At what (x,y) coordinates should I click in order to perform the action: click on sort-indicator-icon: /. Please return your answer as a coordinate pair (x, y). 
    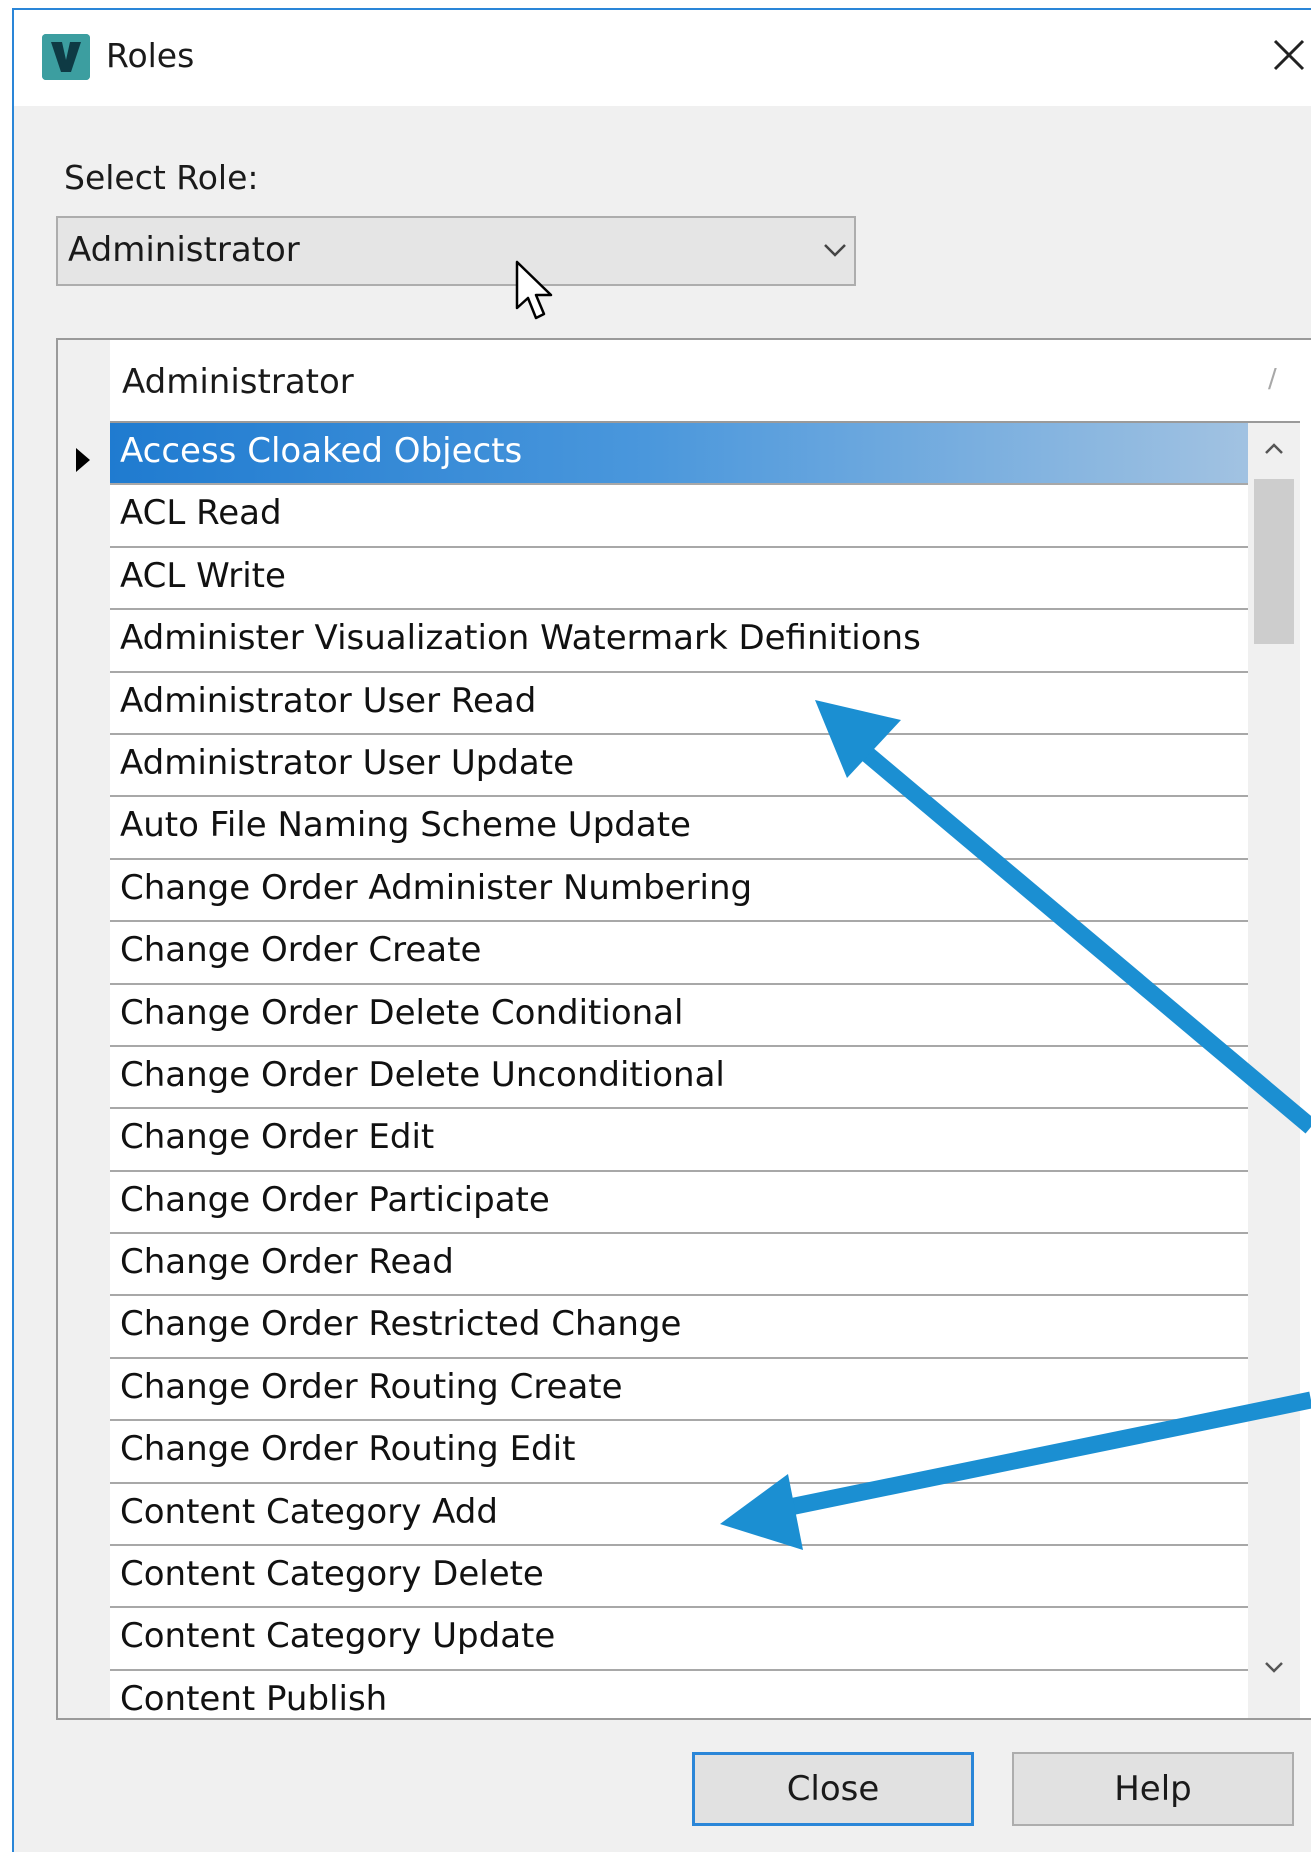
    Looking at the image, I should click on (1272, 379).